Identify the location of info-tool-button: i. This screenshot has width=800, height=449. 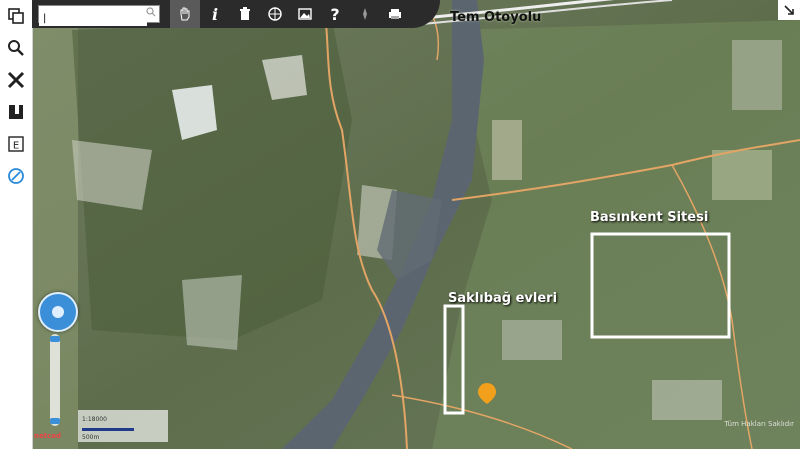
(215, 14).